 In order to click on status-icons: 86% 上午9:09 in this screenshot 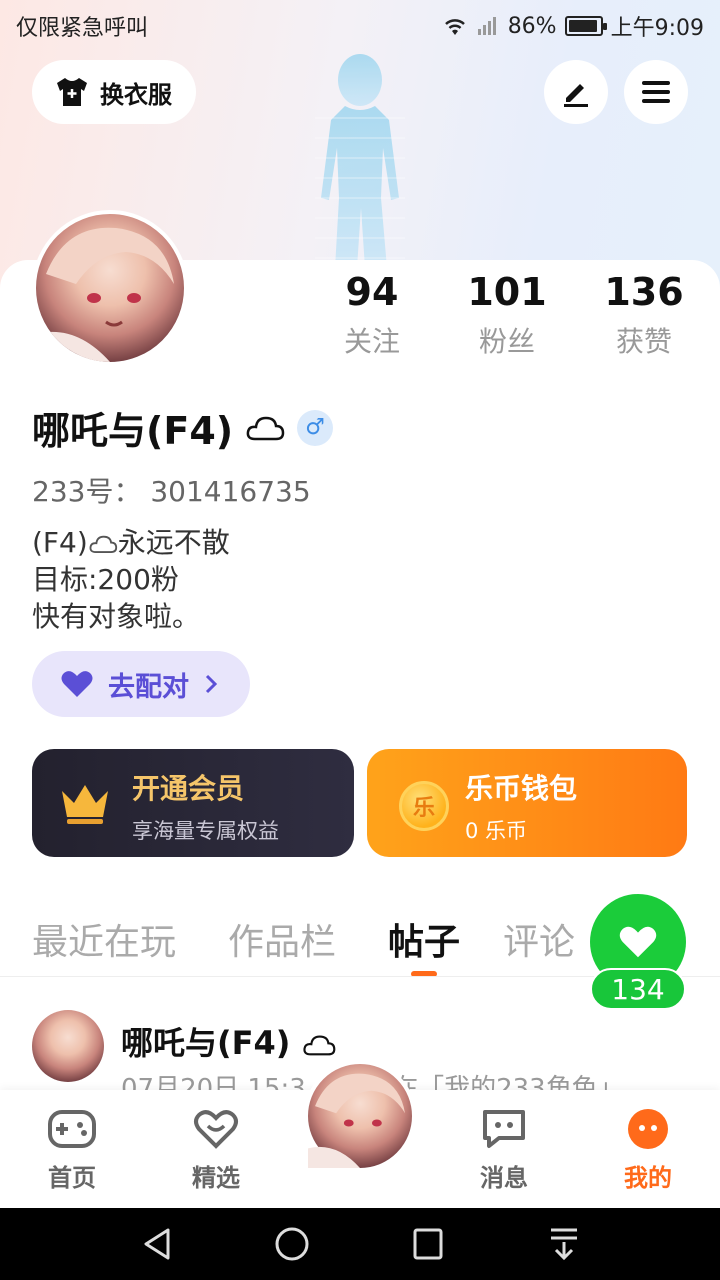, I will do `click(573, 26)`.